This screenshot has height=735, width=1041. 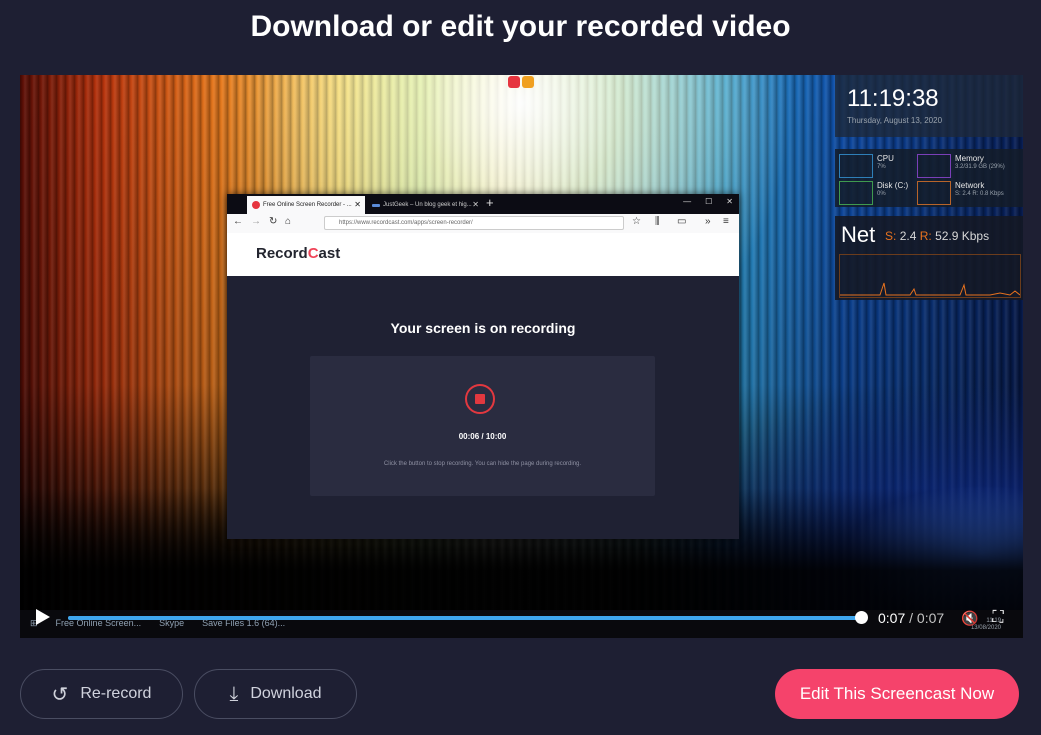 I want to click on net-graph, so click(x=930, y=276).